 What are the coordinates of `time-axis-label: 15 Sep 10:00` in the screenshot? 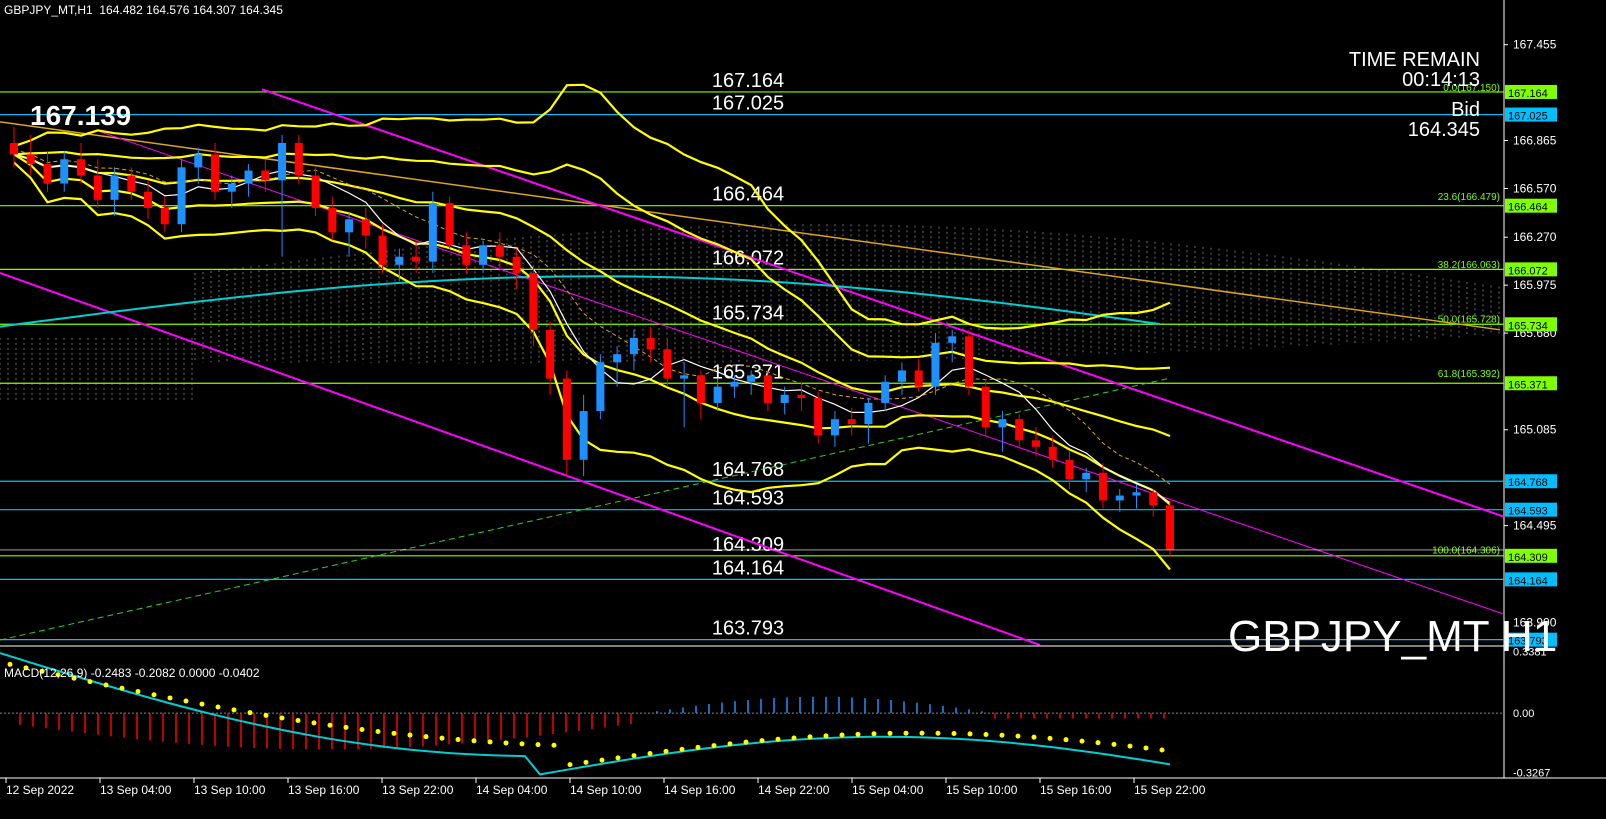 It's located at (982, 790).